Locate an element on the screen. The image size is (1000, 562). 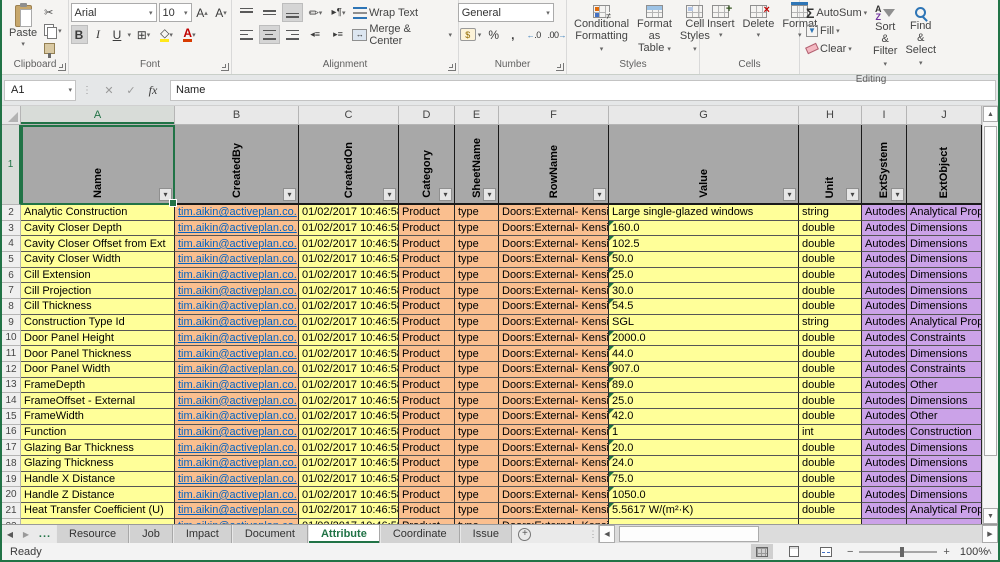
page-layout-view-button is located at coordinates (794, 551).